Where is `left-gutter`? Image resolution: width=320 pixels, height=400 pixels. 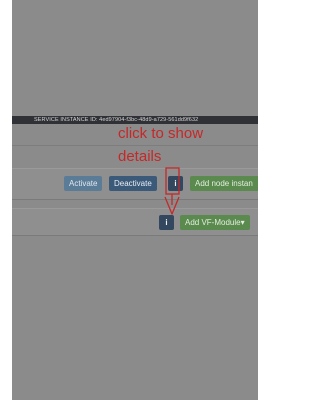
left-gutter is located at coordinates (6, 200).